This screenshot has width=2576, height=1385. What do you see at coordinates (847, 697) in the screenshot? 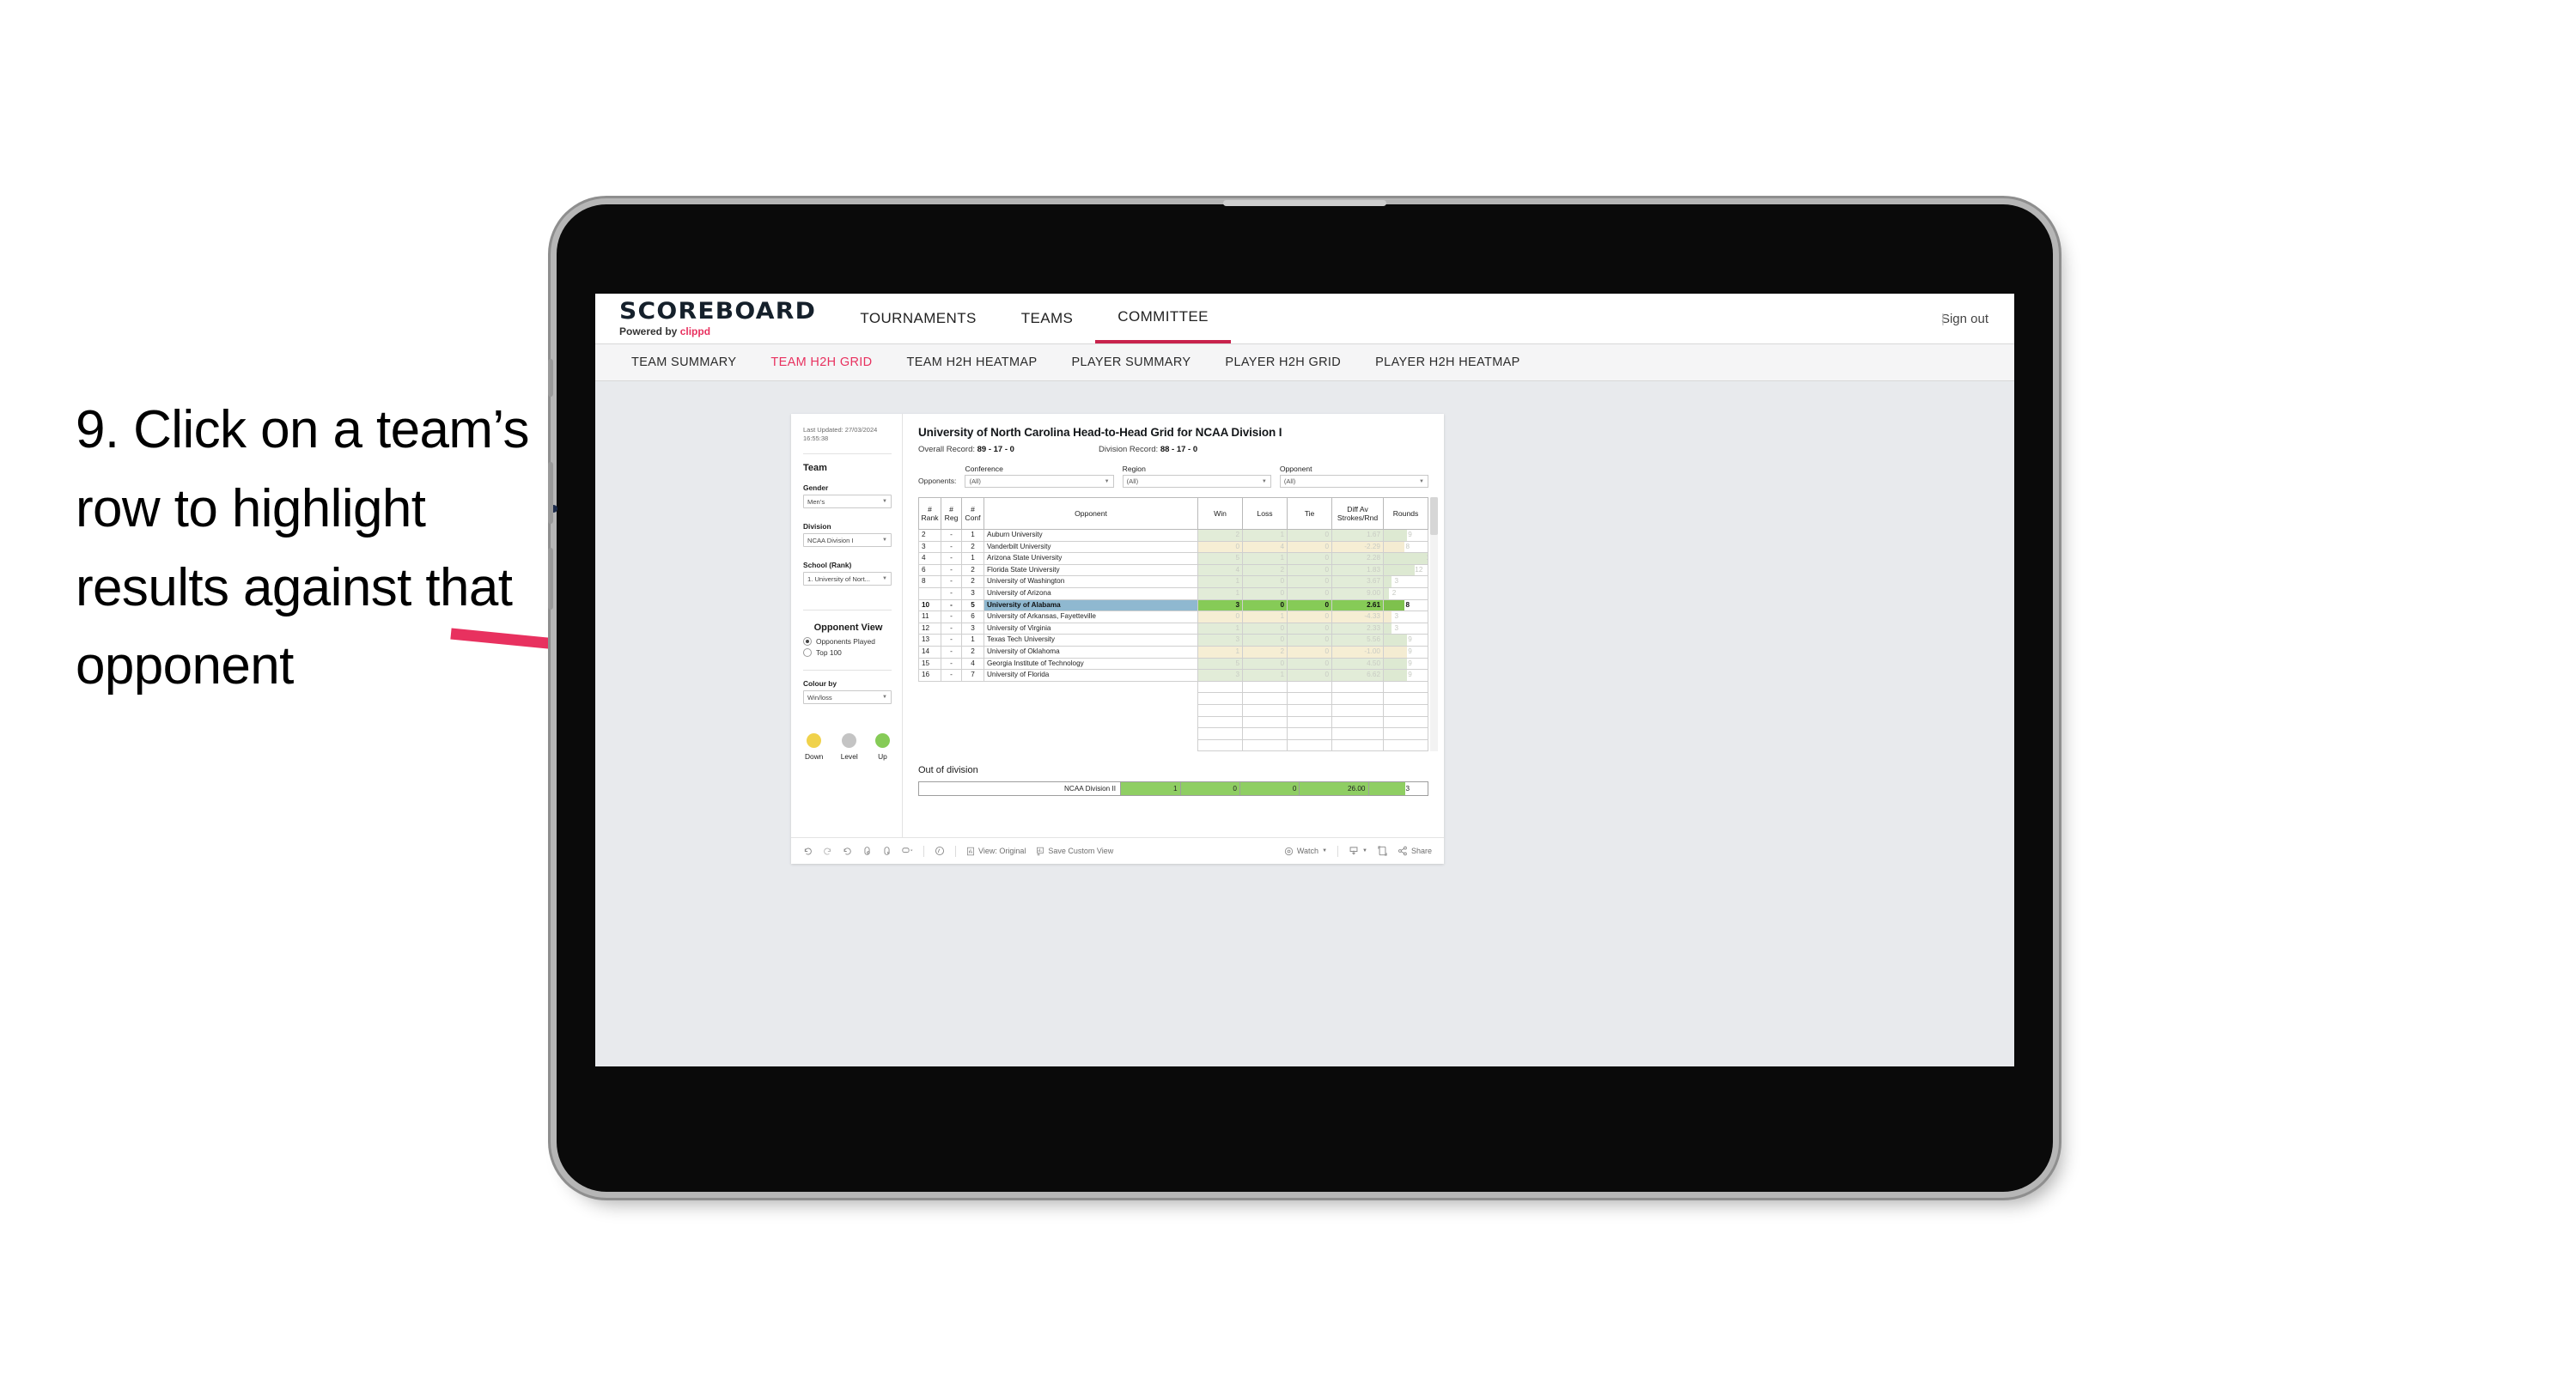
I see `colour-by-select: Win/loss ▼` at bounding box center [847, 697].